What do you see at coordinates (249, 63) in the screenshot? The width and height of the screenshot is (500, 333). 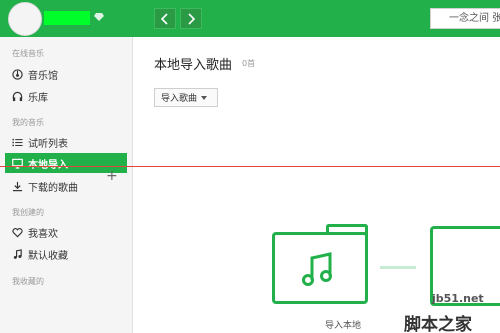 I see `song-count: 0首` at bounding box center [249, 63].